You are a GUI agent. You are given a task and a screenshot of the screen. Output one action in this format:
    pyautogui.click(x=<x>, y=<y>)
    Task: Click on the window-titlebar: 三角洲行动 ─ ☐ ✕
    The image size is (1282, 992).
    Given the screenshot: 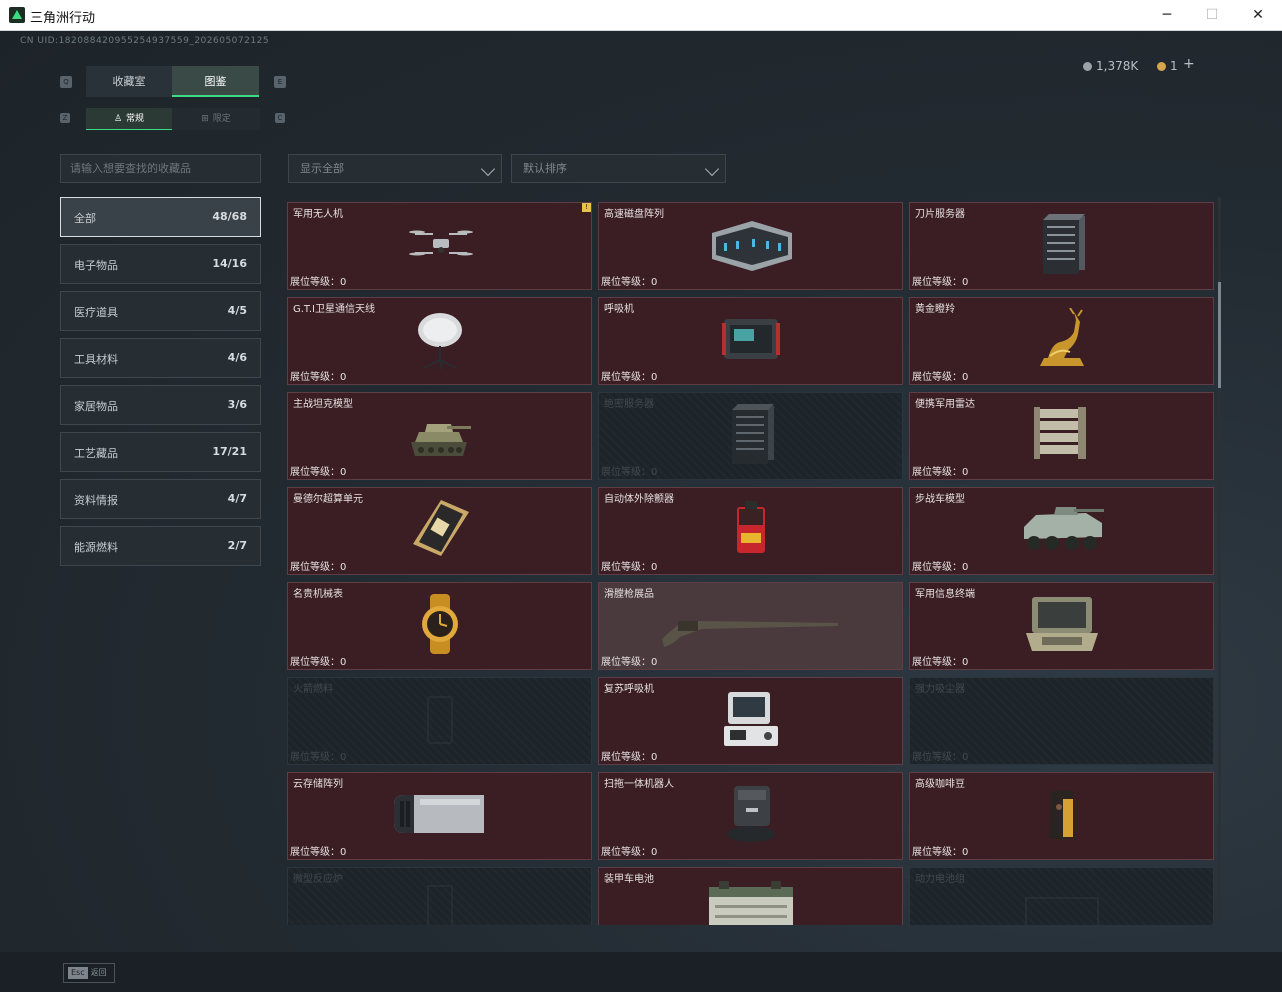 What is the action you would take?
    pyautogui.click(x=641, y=15)
    